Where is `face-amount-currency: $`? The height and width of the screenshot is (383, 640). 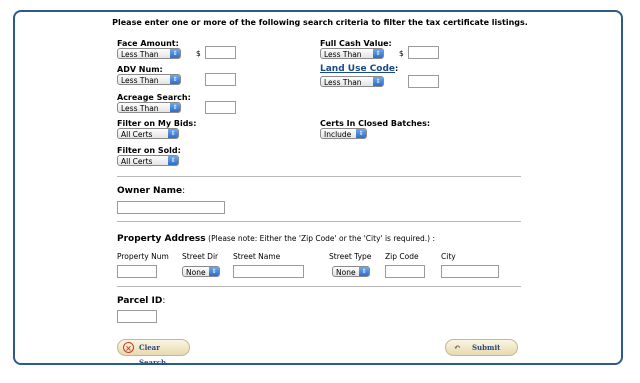 face-amount-currency: $ is located at coordinates (198, 53).